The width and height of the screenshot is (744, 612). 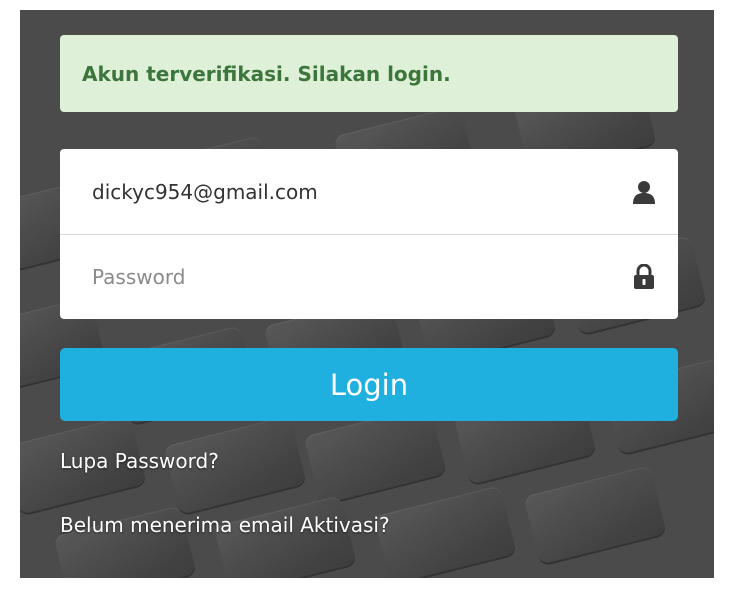 I want to click on resend-activation-link: Belum menerima email Aktivasi?, so click(x=225, y=525).